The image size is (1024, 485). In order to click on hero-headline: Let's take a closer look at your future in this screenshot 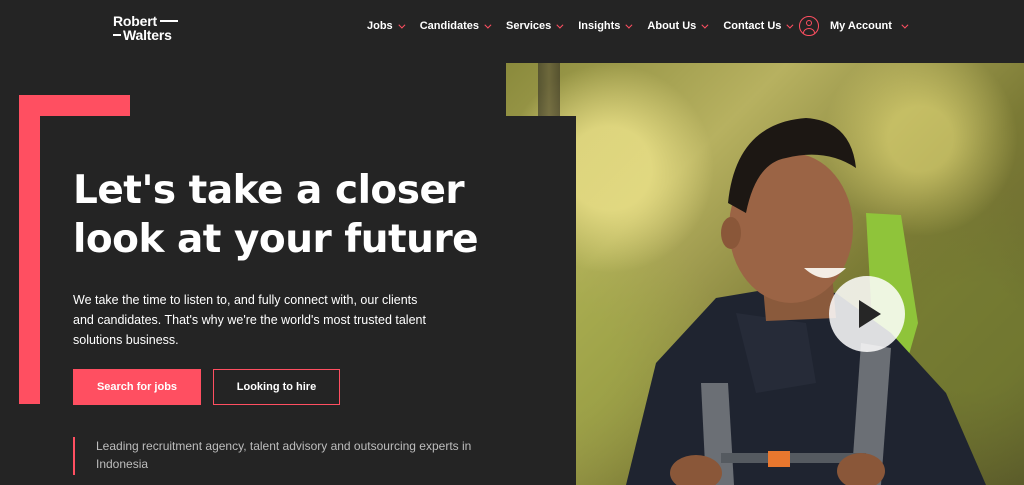, I will do `click(276, 215)`.